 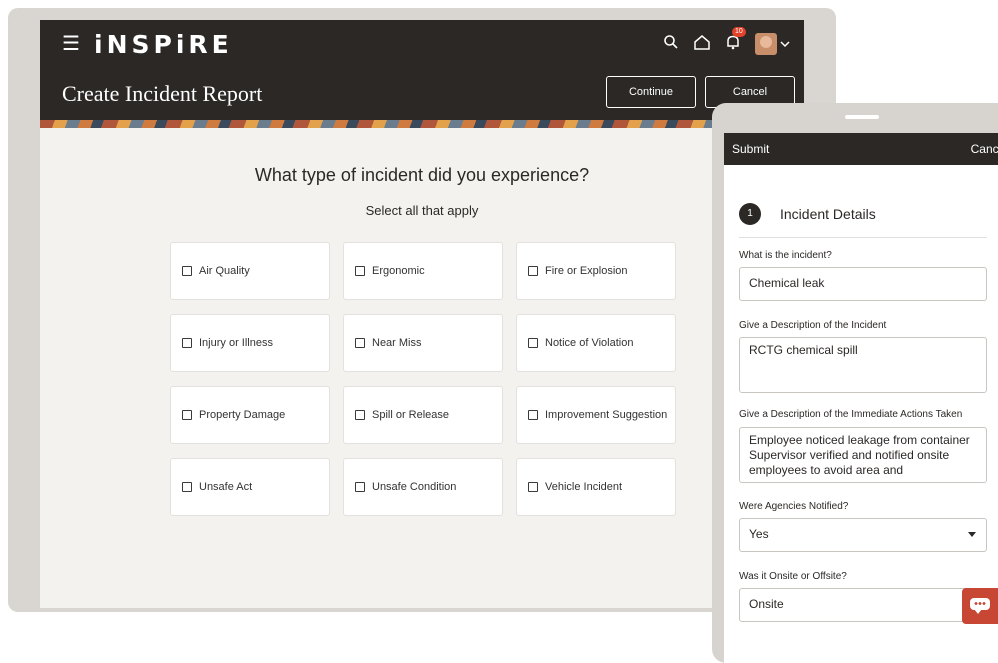 What do you see at coordinates (651, 92) in the screenshot?
I see `continue-button: Continue` at bounding box center [651, 92].